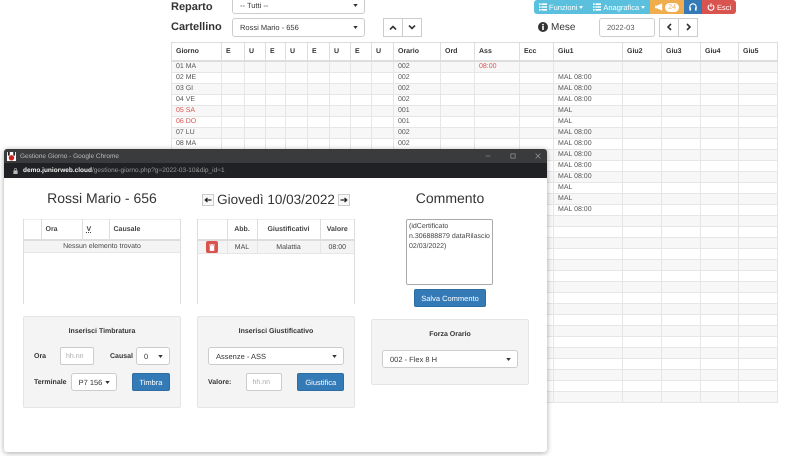 This screenshot has height=456, width=800. I want to click on next-day-button, so click(344, 200).